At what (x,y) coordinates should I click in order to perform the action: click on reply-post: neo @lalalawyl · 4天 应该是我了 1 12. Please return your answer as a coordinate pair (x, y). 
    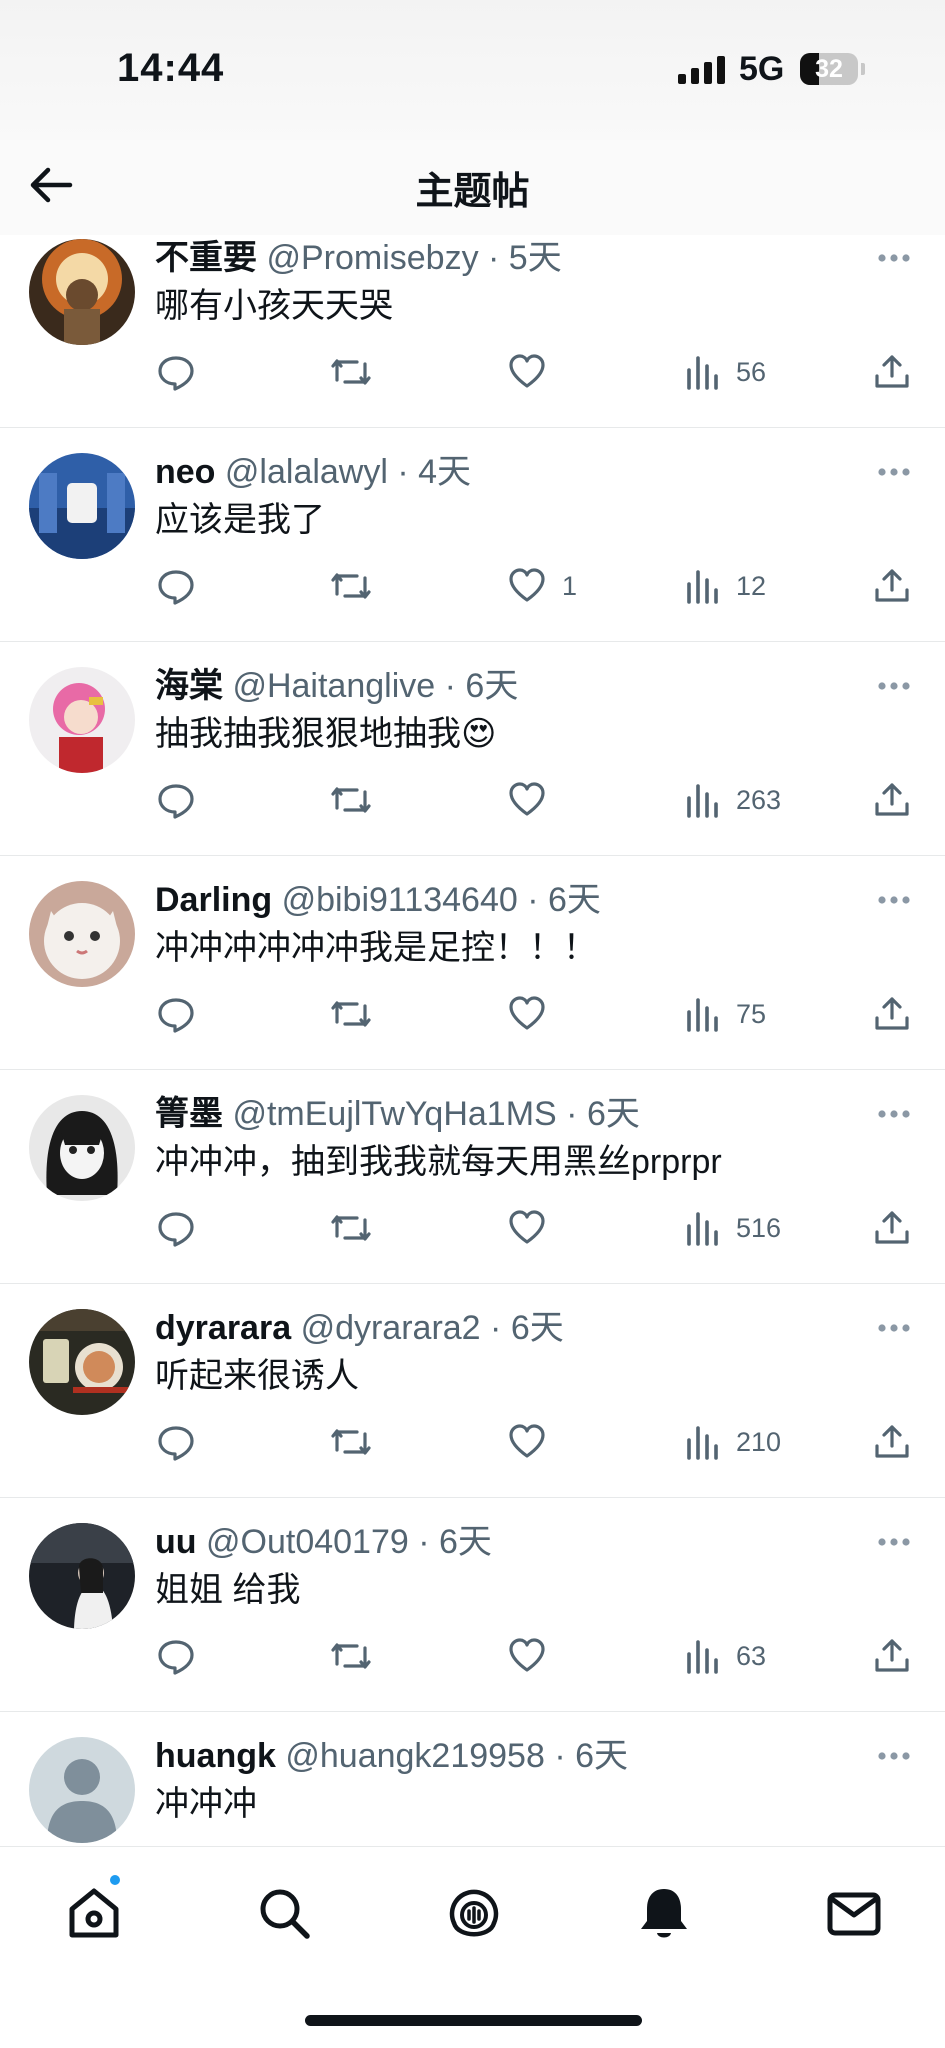
    Looking at the image, I should click on (472, 535).